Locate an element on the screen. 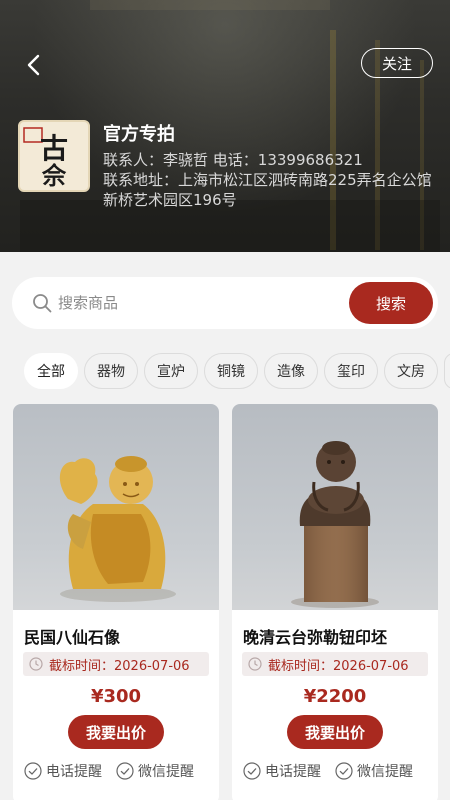 The height and width of the screenshot is (800, 450). search-icon is located at coordinates (42, 303).